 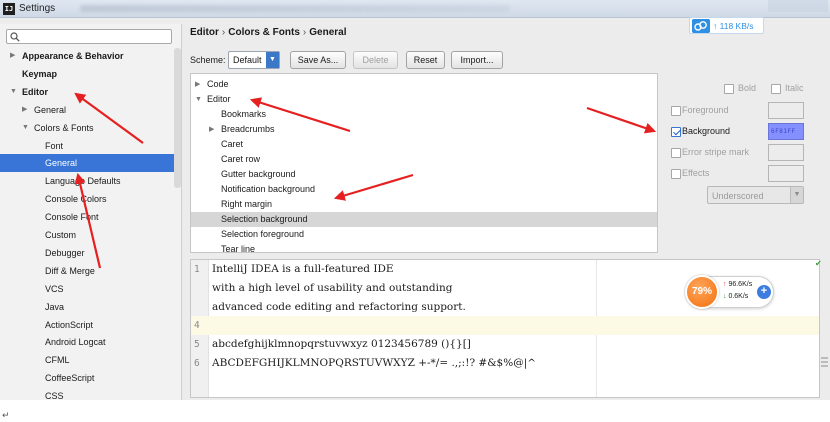 I want to click on sidebar-item: ActionScript, so click(x=90, y=325).